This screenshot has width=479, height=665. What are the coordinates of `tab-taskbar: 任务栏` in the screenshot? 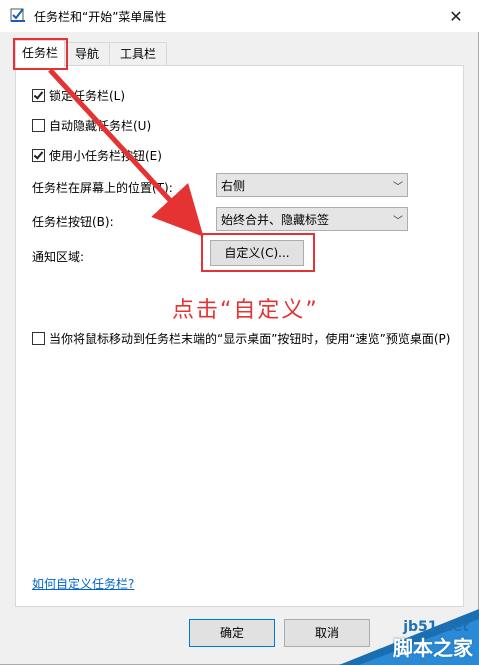 It's located at (40, 53).